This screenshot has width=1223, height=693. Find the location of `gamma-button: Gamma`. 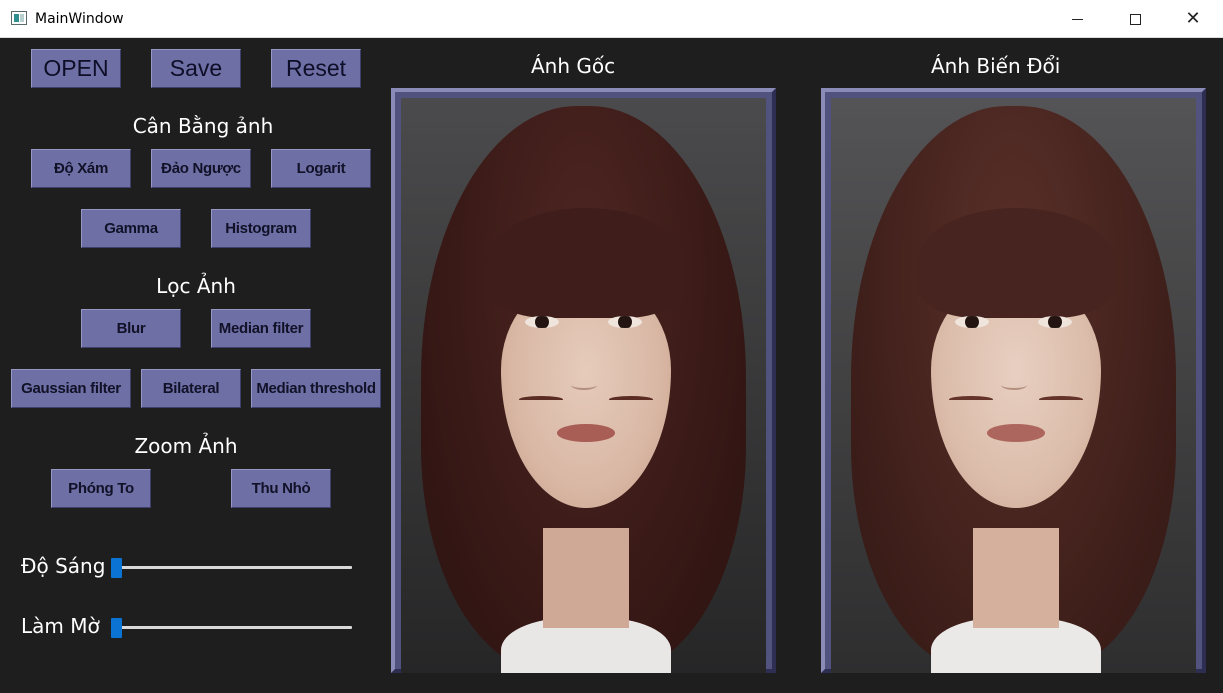

gamma-button: Gamma is located at coordinates (131, 228).